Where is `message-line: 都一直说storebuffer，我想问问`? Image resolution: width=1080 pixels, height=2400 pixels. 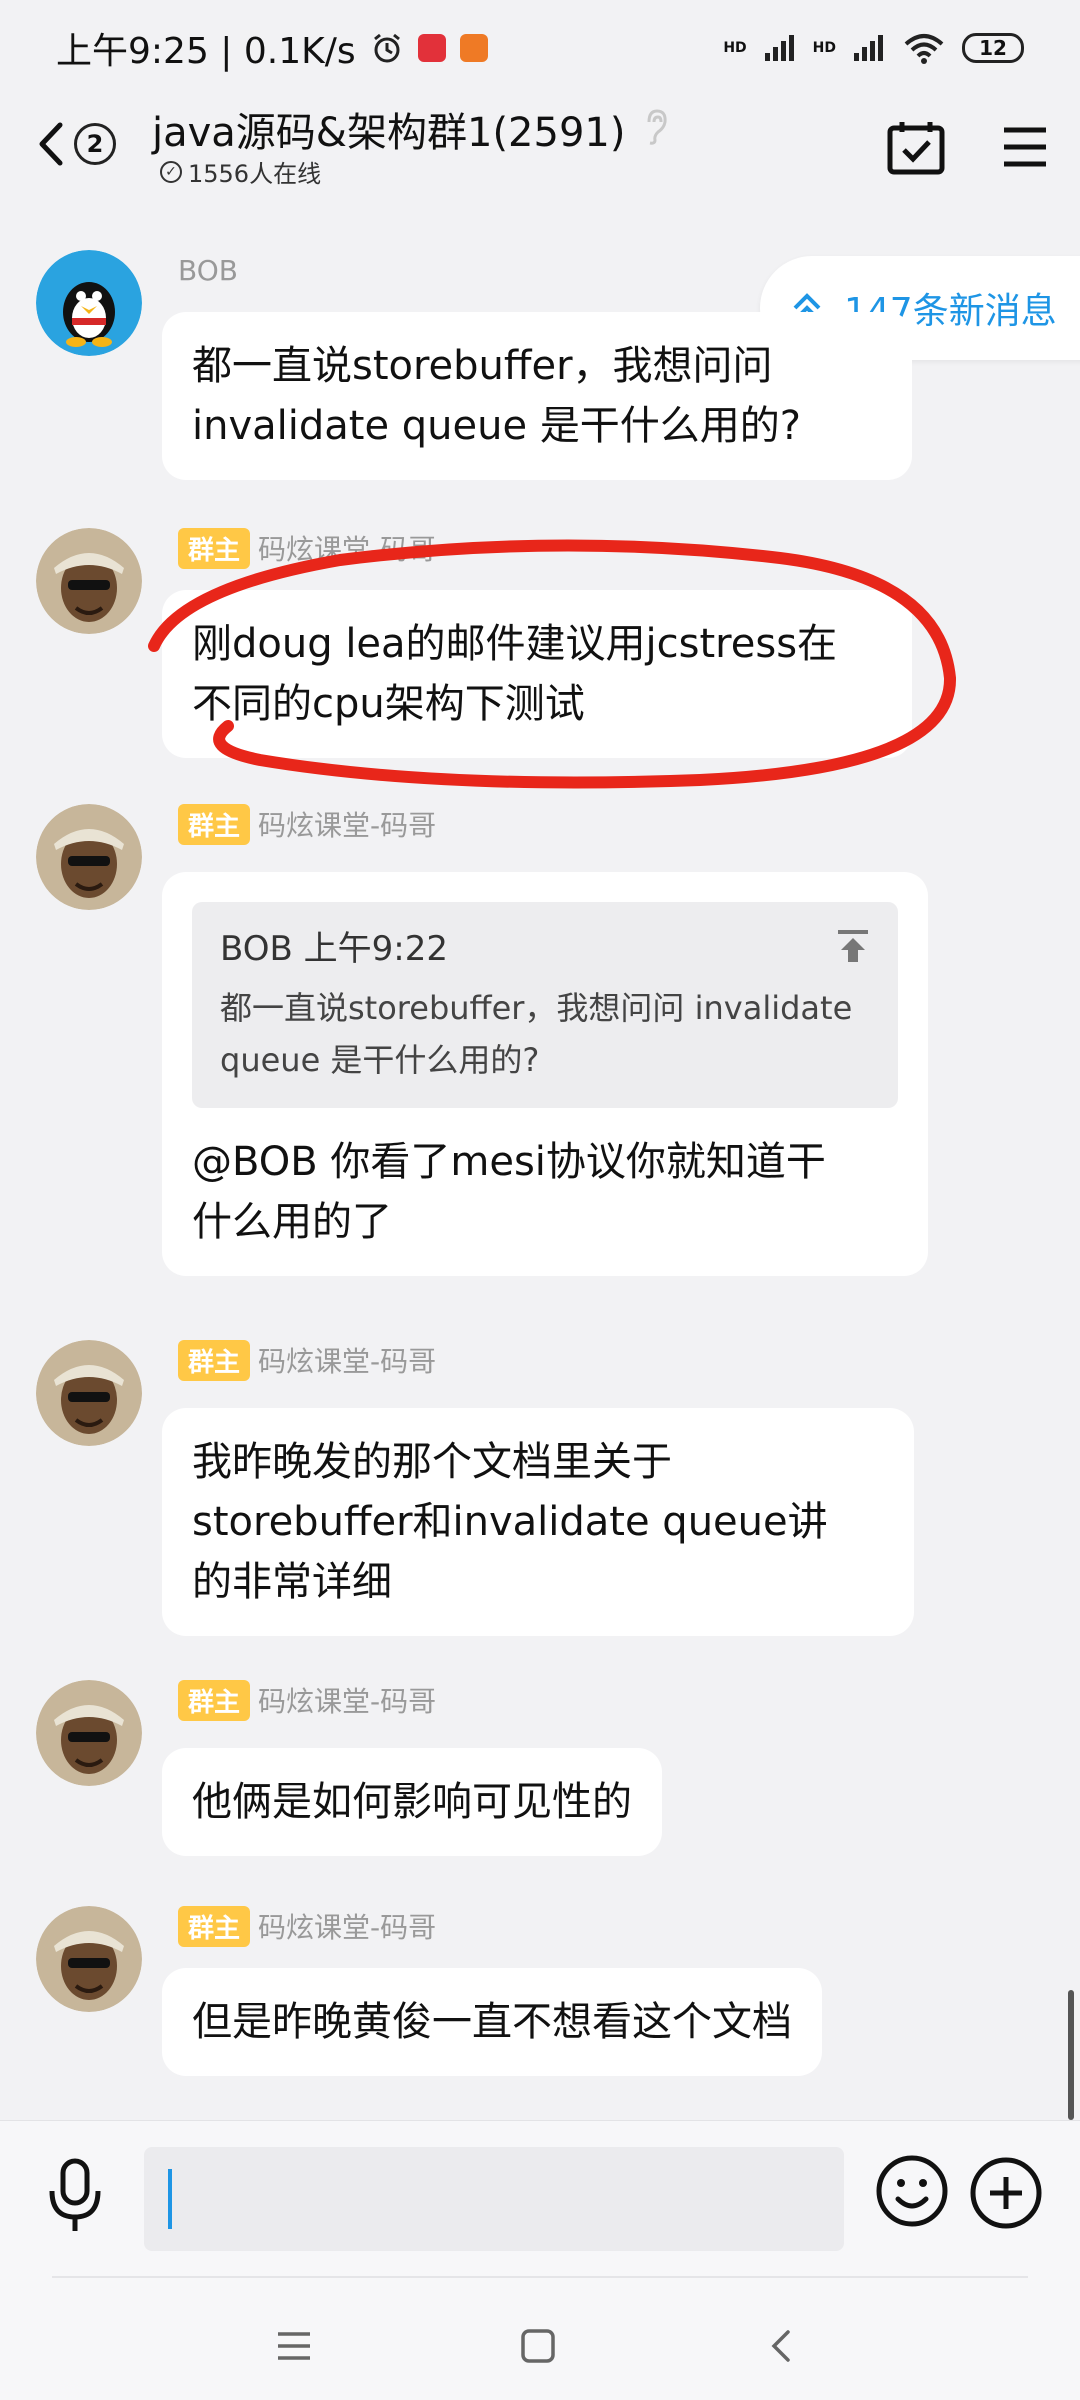
message-line: 都一直说storebuffer，我想问问 is located at coordinates (482, 366).